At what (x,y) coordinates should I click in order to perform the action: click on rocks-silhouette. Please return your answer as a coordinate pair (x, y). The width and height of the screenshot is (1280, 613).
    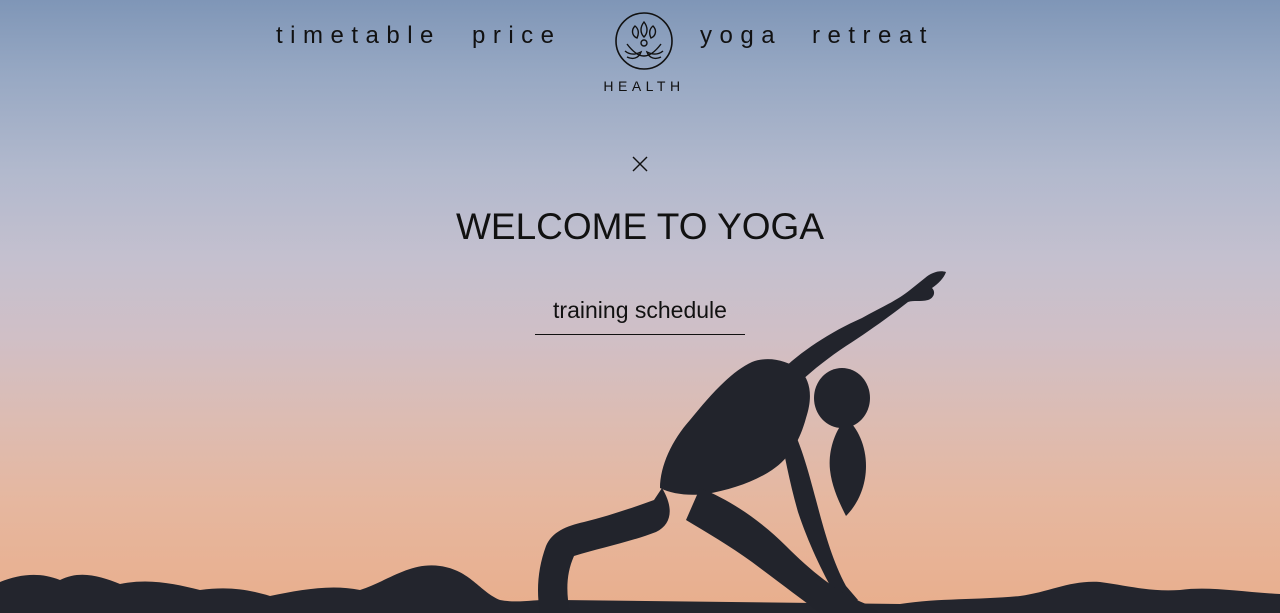
    Looking at the image, I should click on (640, 589).